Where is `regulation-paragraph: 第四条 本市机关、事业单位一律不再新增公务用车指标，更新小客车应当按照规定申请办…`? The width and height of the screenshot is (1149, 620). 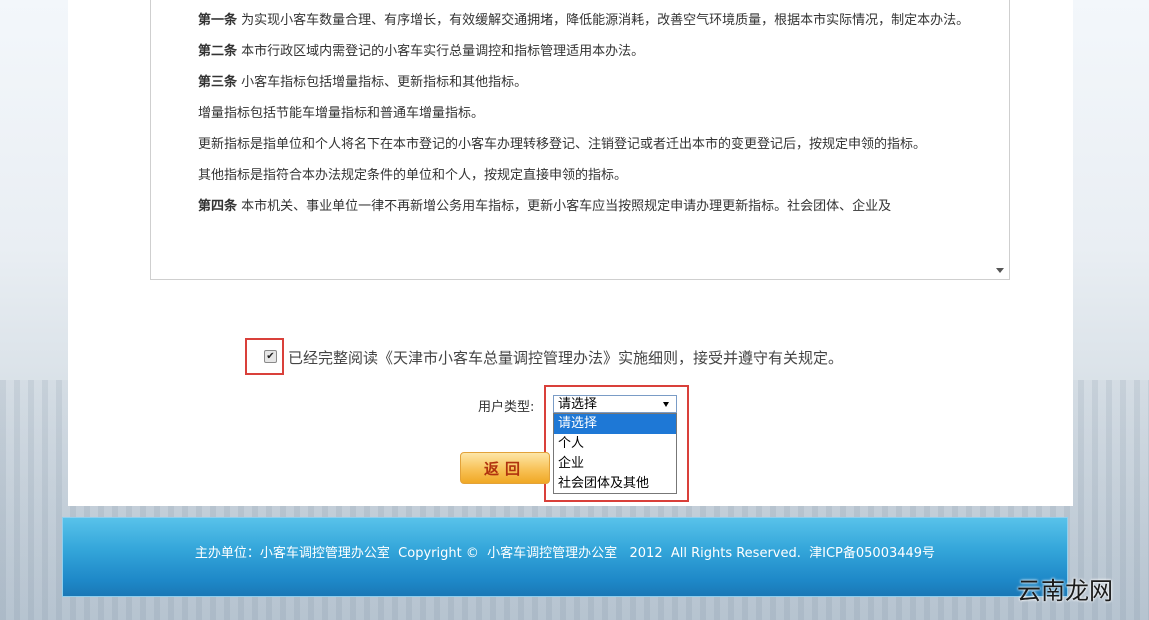 regulation-paragraph: 第四条 本市机关、事业单位一律不再新增公务用车指标，更新小客车应当按照规定申请办… is located at coordinates (576, 206).